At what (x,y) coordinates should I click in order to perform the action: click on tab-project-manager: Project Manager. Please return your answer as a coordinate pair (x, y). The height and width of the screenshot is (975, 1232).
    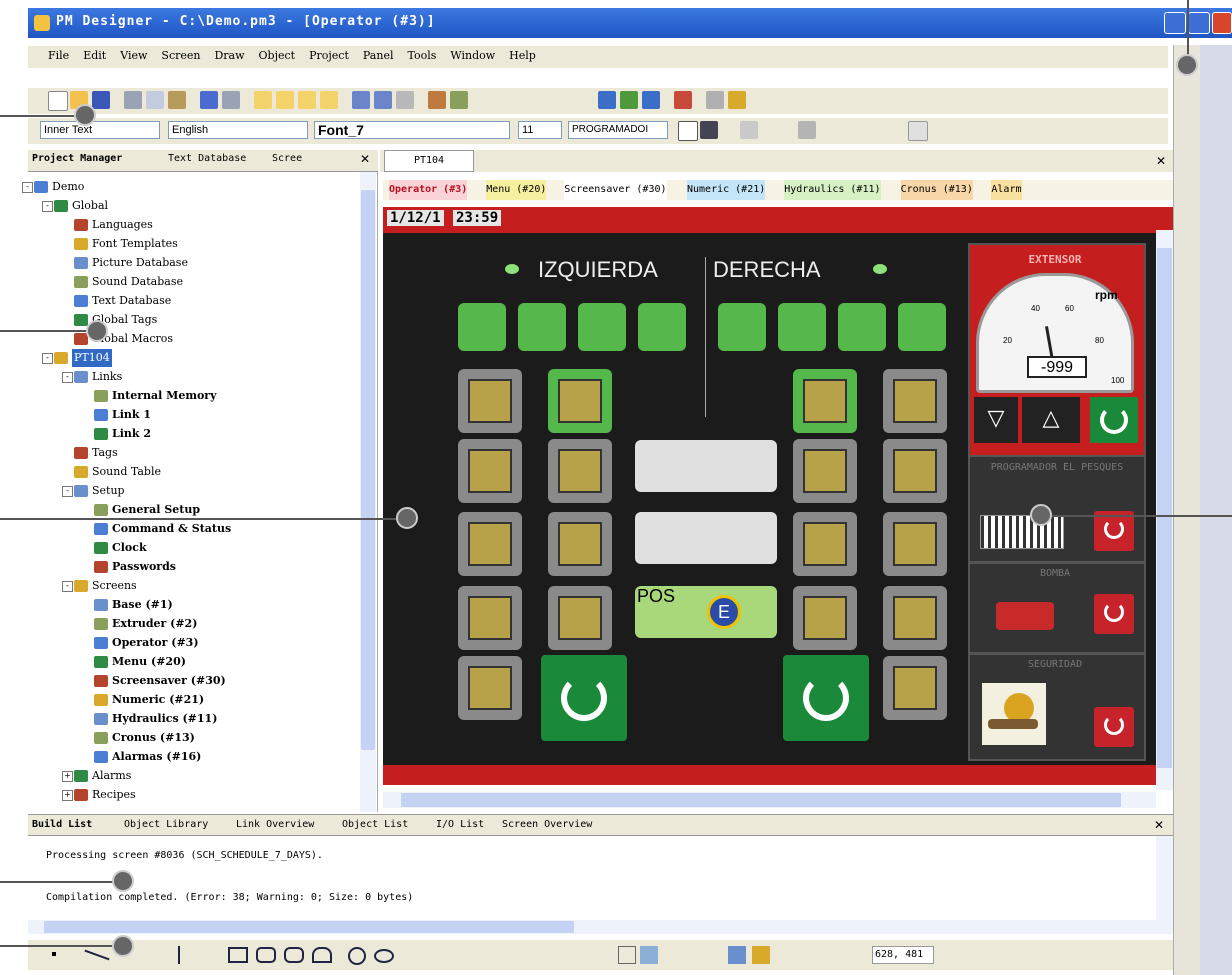
    Looking at the image, I should click on (77, 158).